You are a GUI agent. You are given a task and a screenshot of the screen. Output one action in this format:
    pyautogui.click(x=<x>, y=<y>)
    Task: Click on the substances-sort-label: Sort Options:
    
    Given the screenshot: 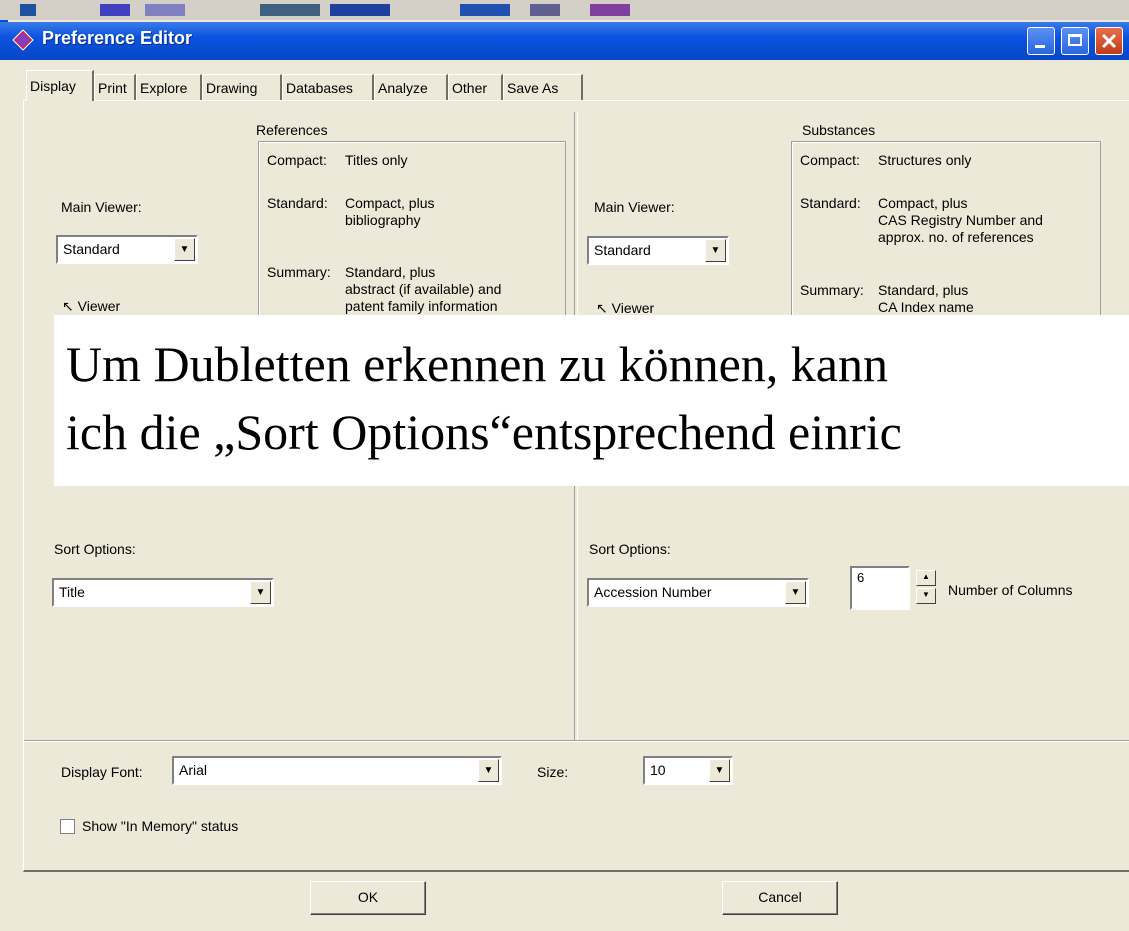 What is the action you would take?
    pyautogui.click(x=630, y=549)
    